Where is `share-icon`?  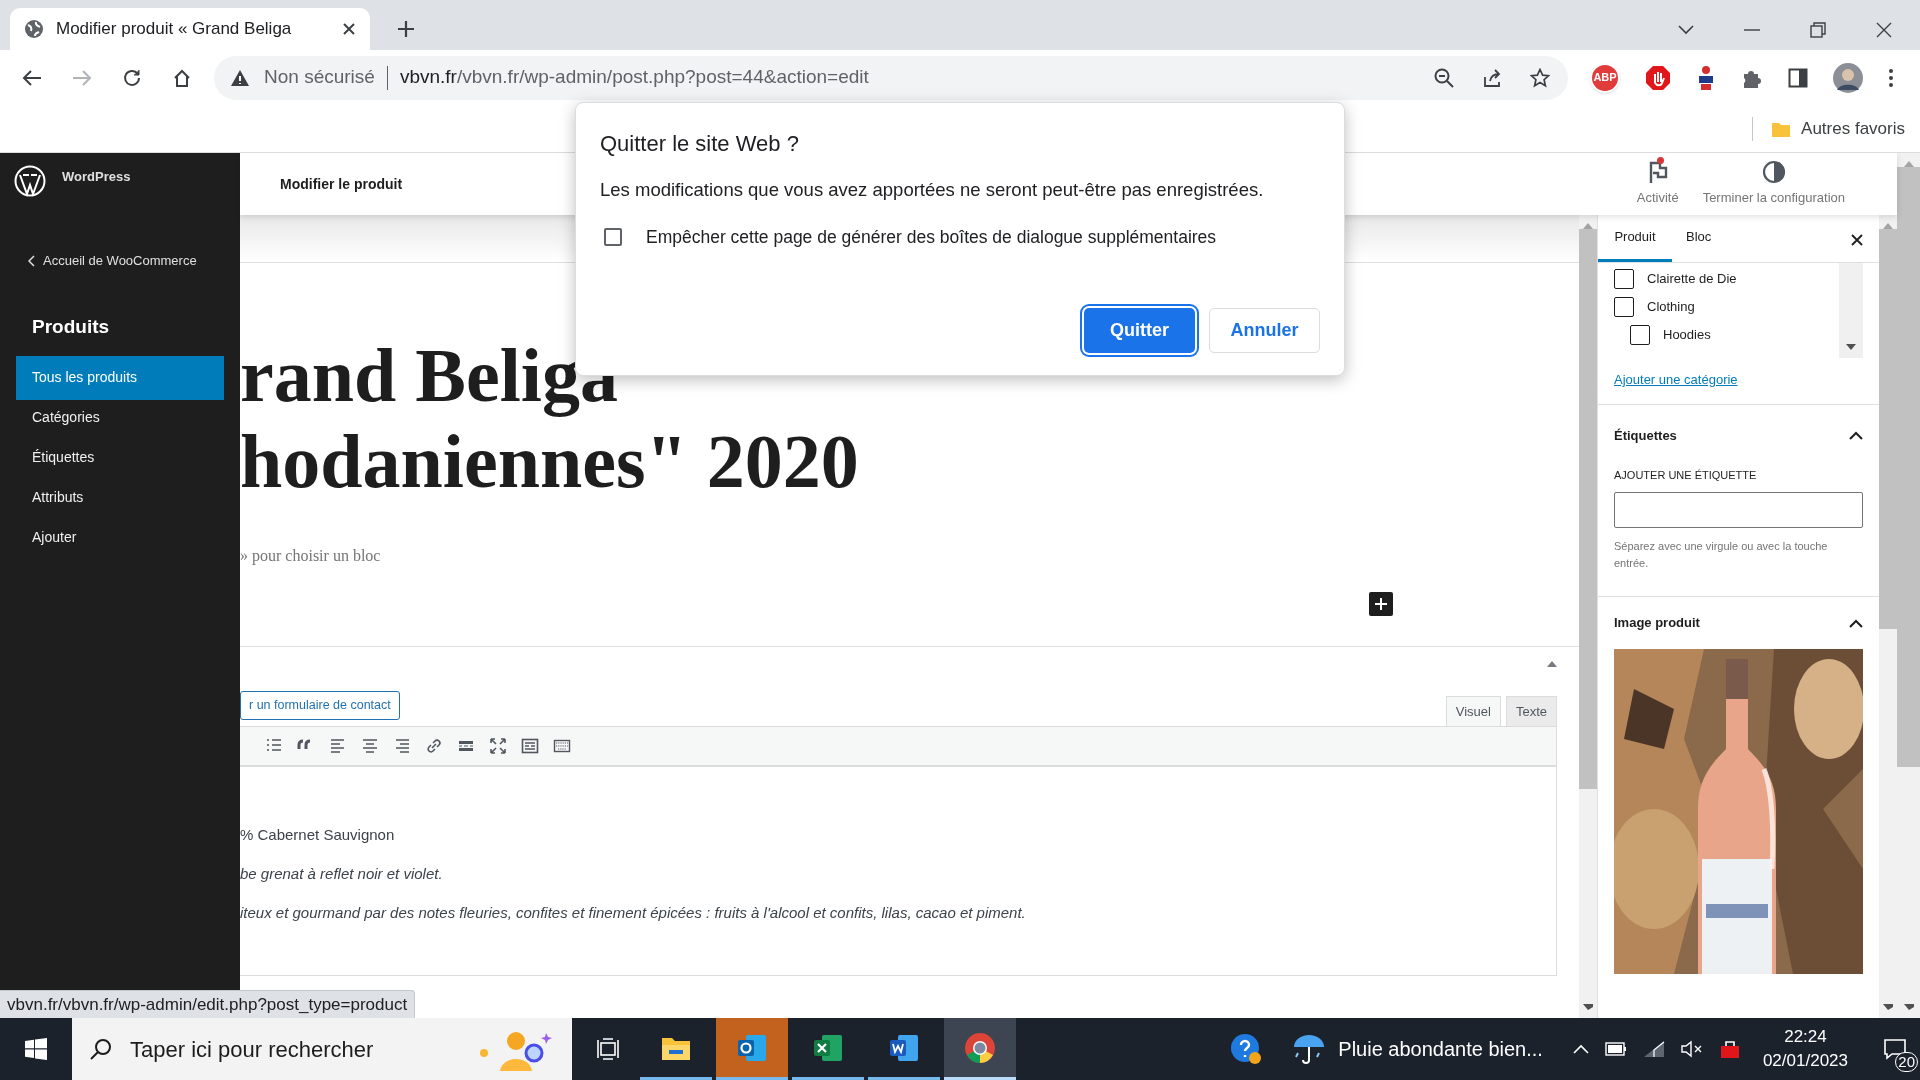 share-icon is located at coordinates (1492, 77).